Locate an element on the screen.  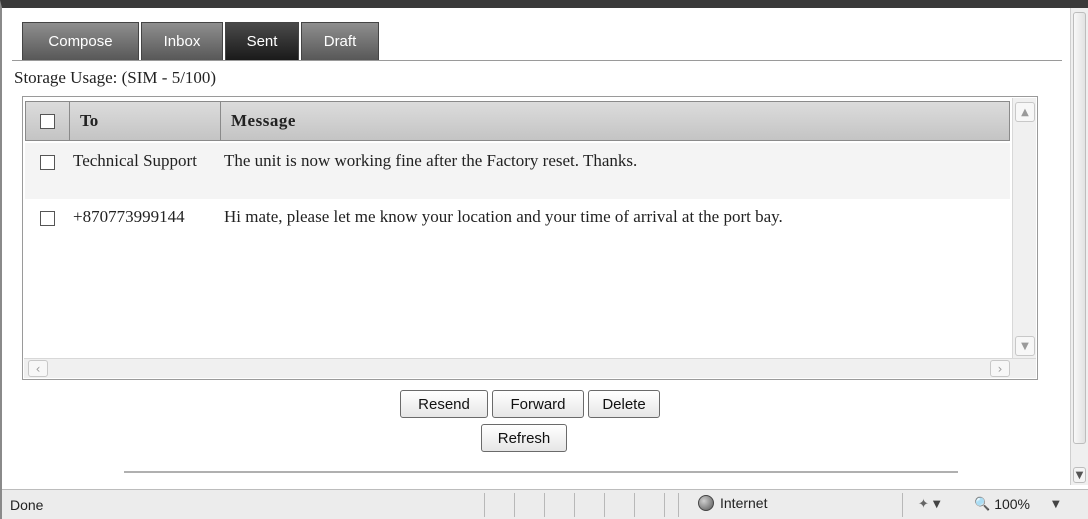
forward-button: Forward is located at coordinates (538, 404).